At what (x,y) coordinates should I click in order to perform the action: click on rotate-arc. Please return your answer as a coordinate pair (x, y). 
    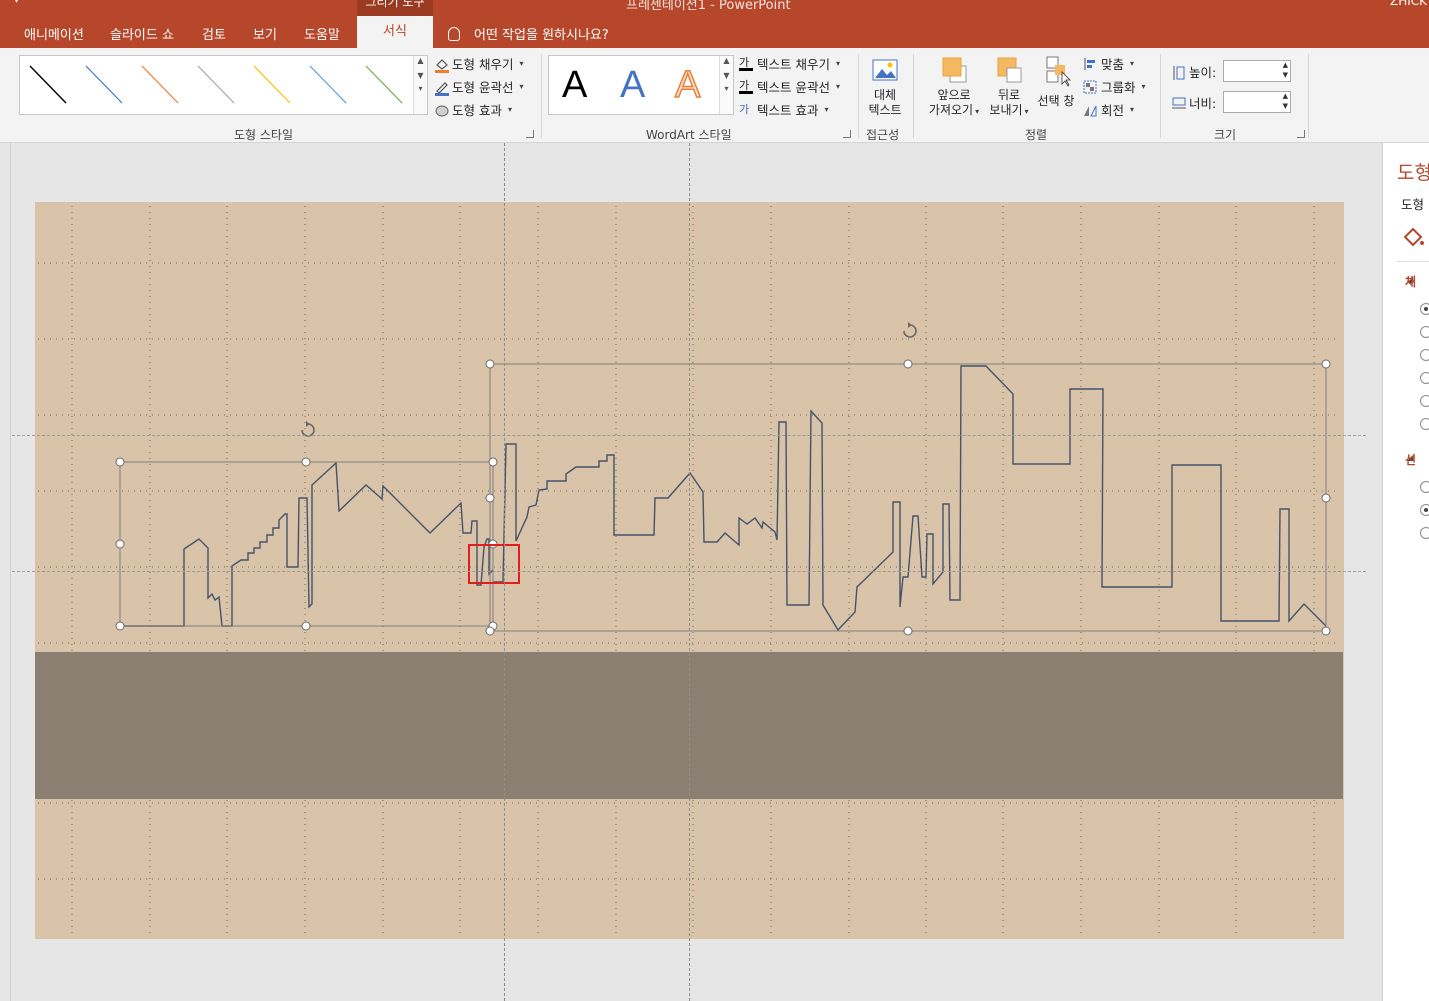
    Looking at the image, I should click on (910, 331).